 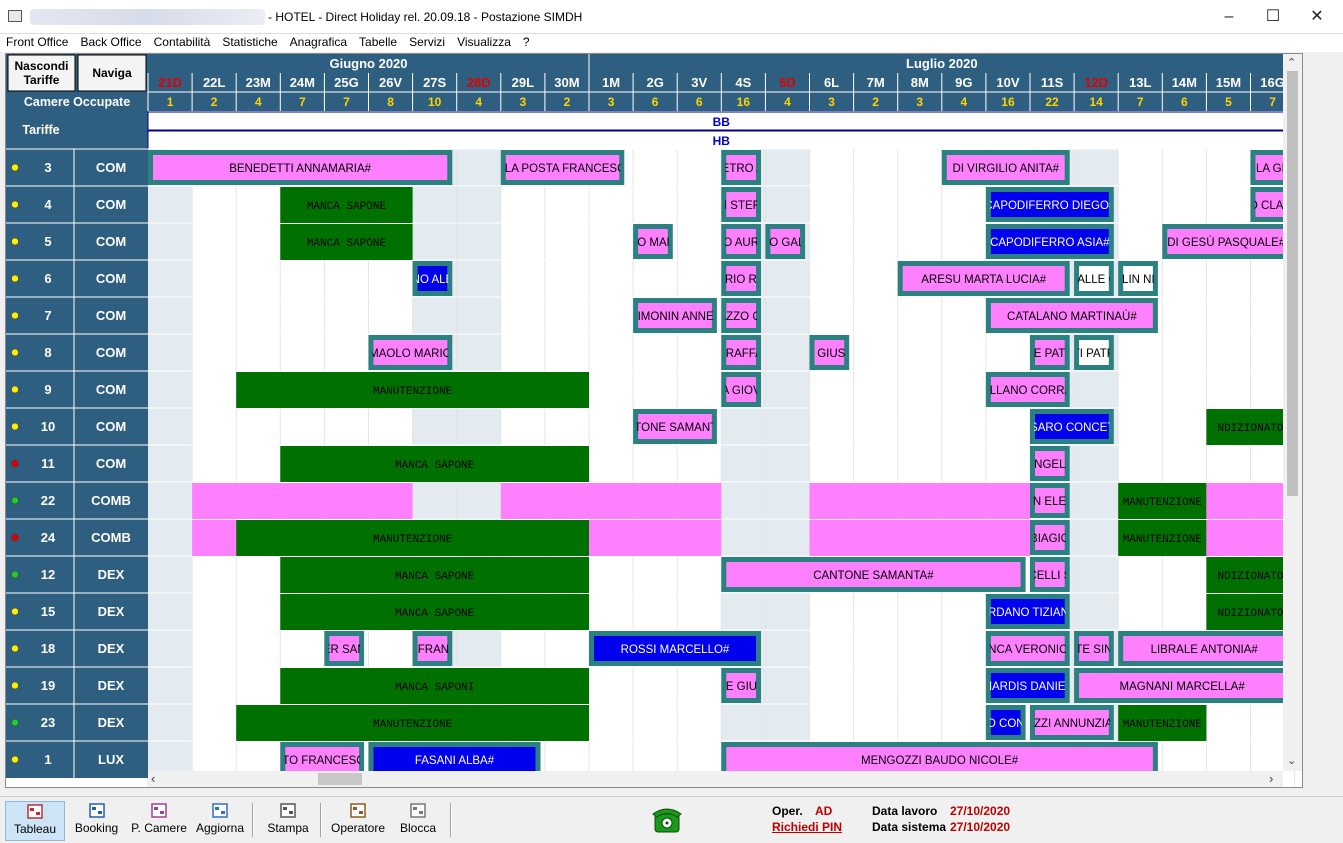 What do you see at coordinates (785, 241) in the screenshot?
I see `booking-block: IO GAL` at bounding box center [785, 241].